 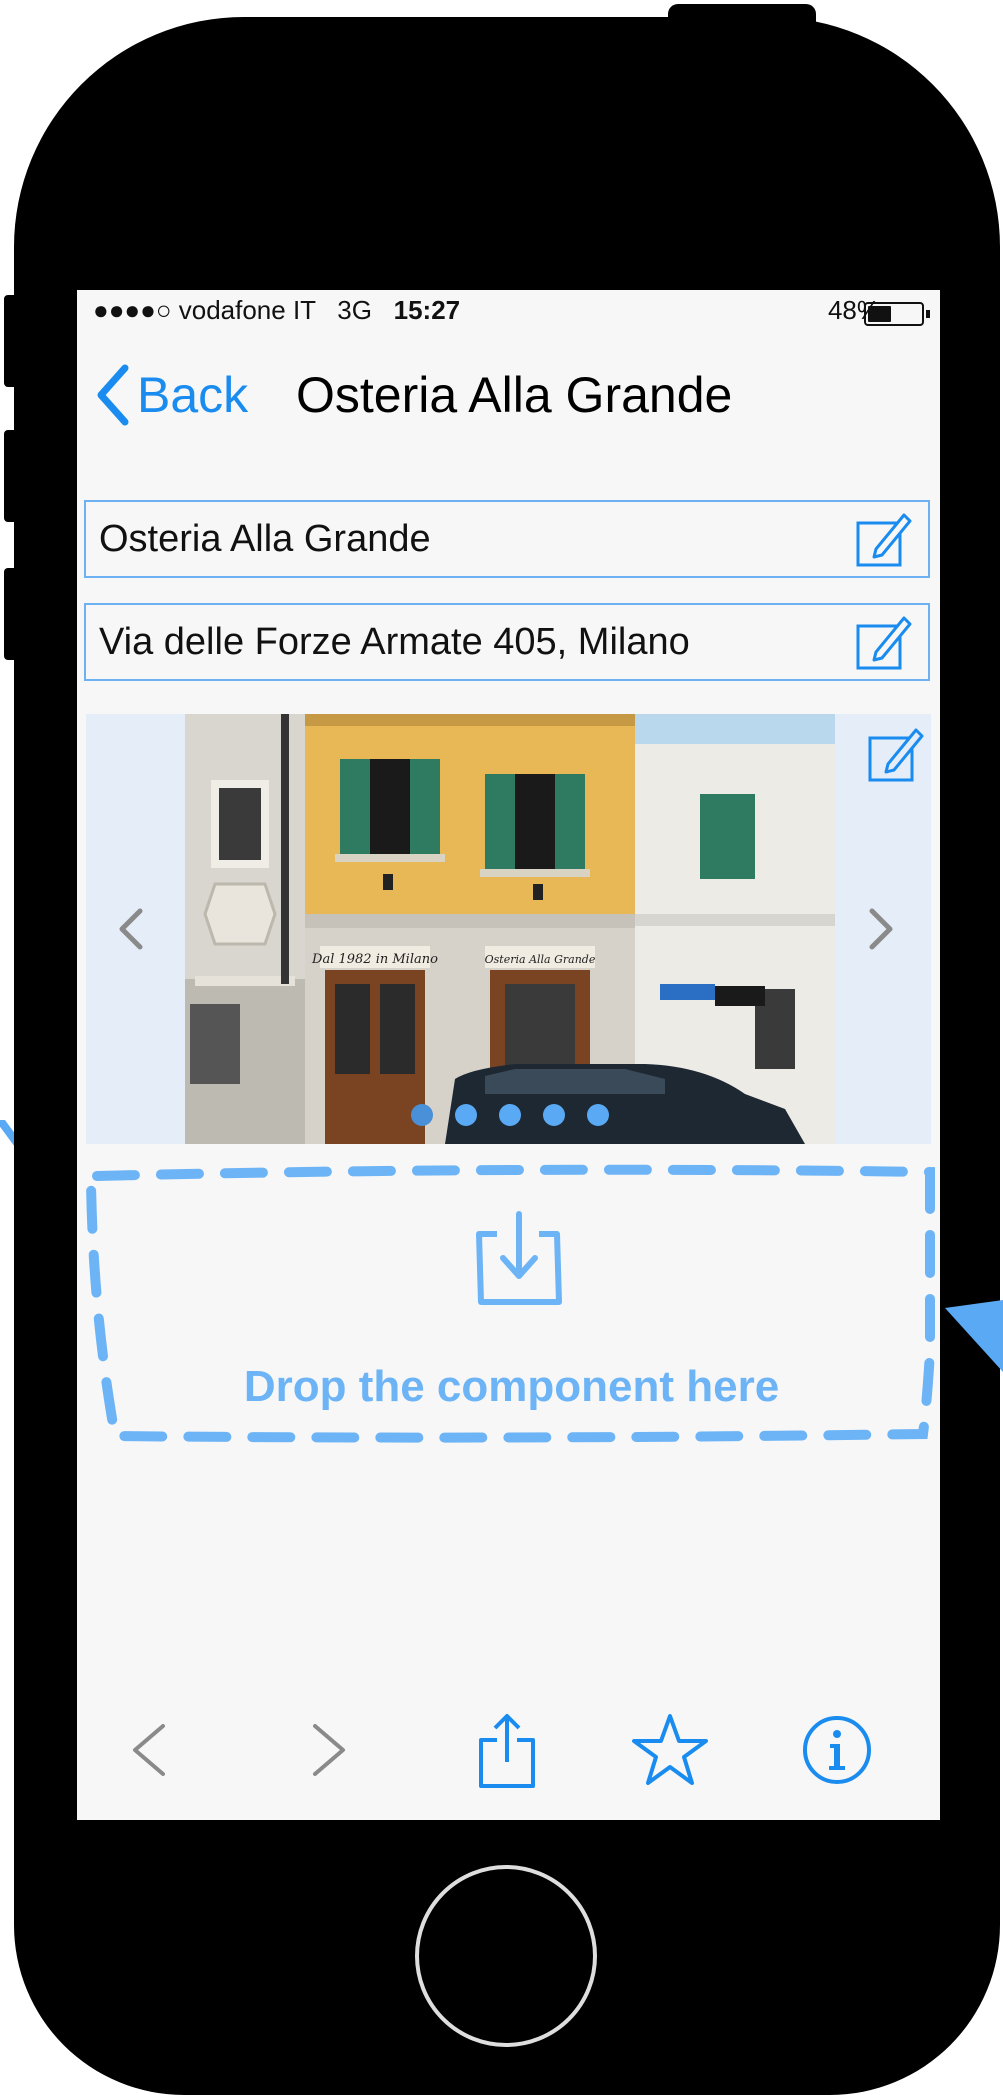 What do you see at coordinates (10, 476) in the screenshot?
I see `volume-up-button` at bounding box center [10, 476].